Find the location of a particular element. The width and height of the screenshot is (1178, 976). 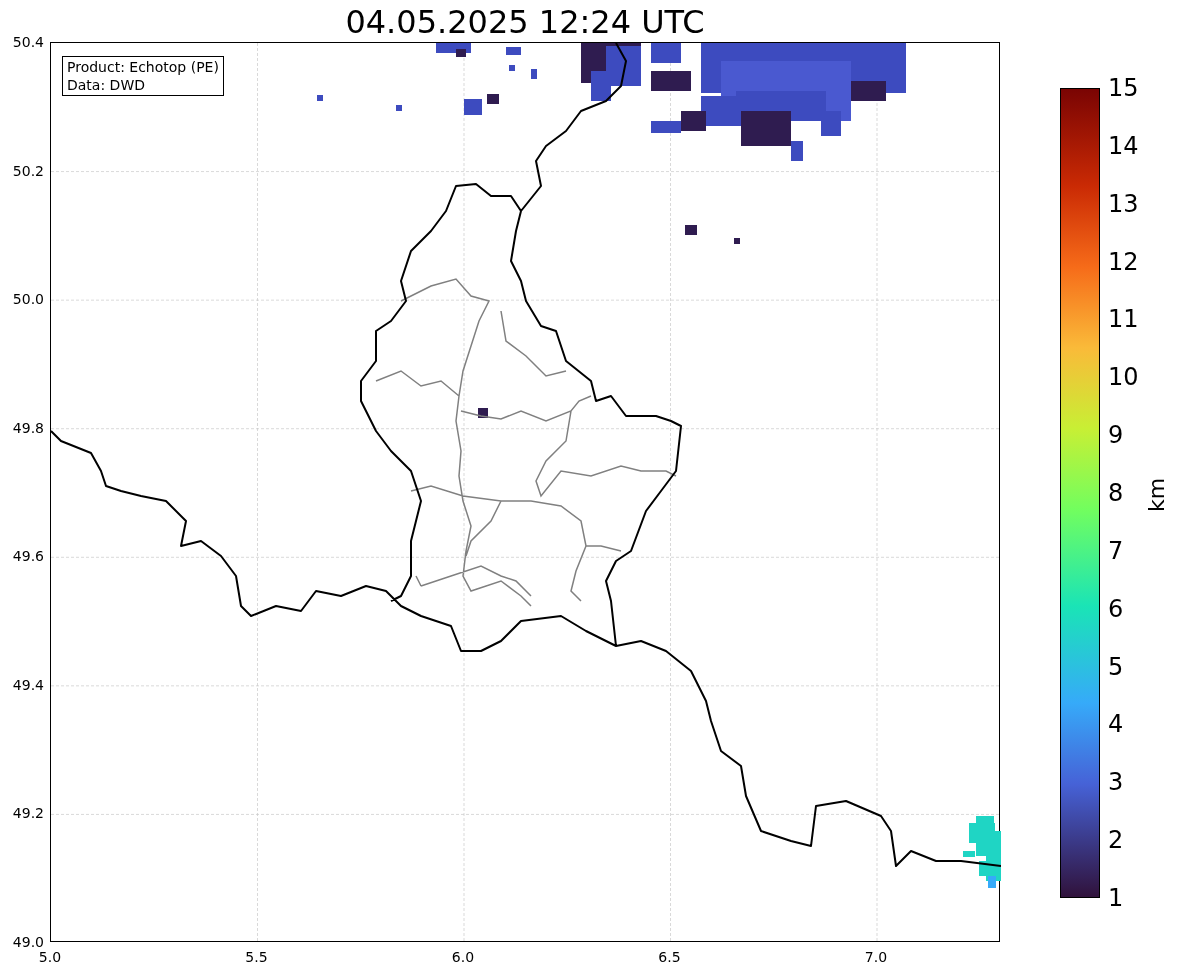

y-axis-tick-label: 49.8 is located at coordinates (27, 427).